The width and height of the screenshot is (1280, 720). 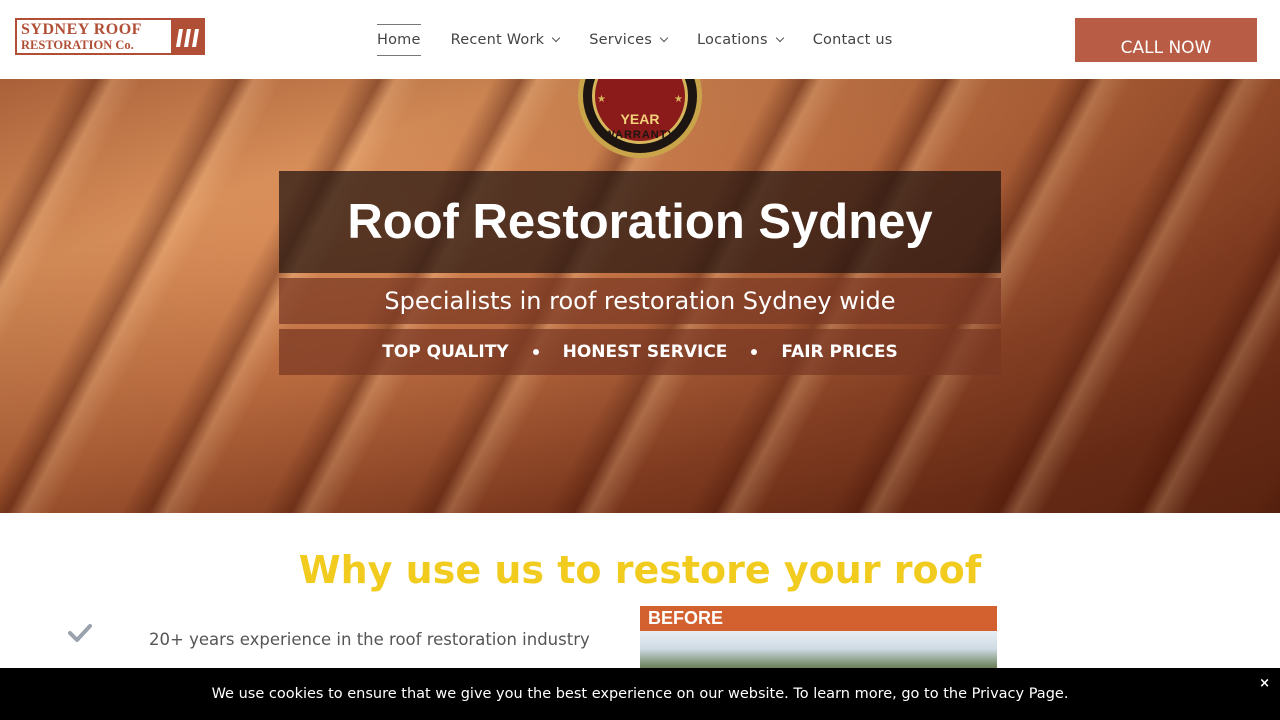 I want to click on nav-contact-label: Contact us, so click(x=852, y=40).